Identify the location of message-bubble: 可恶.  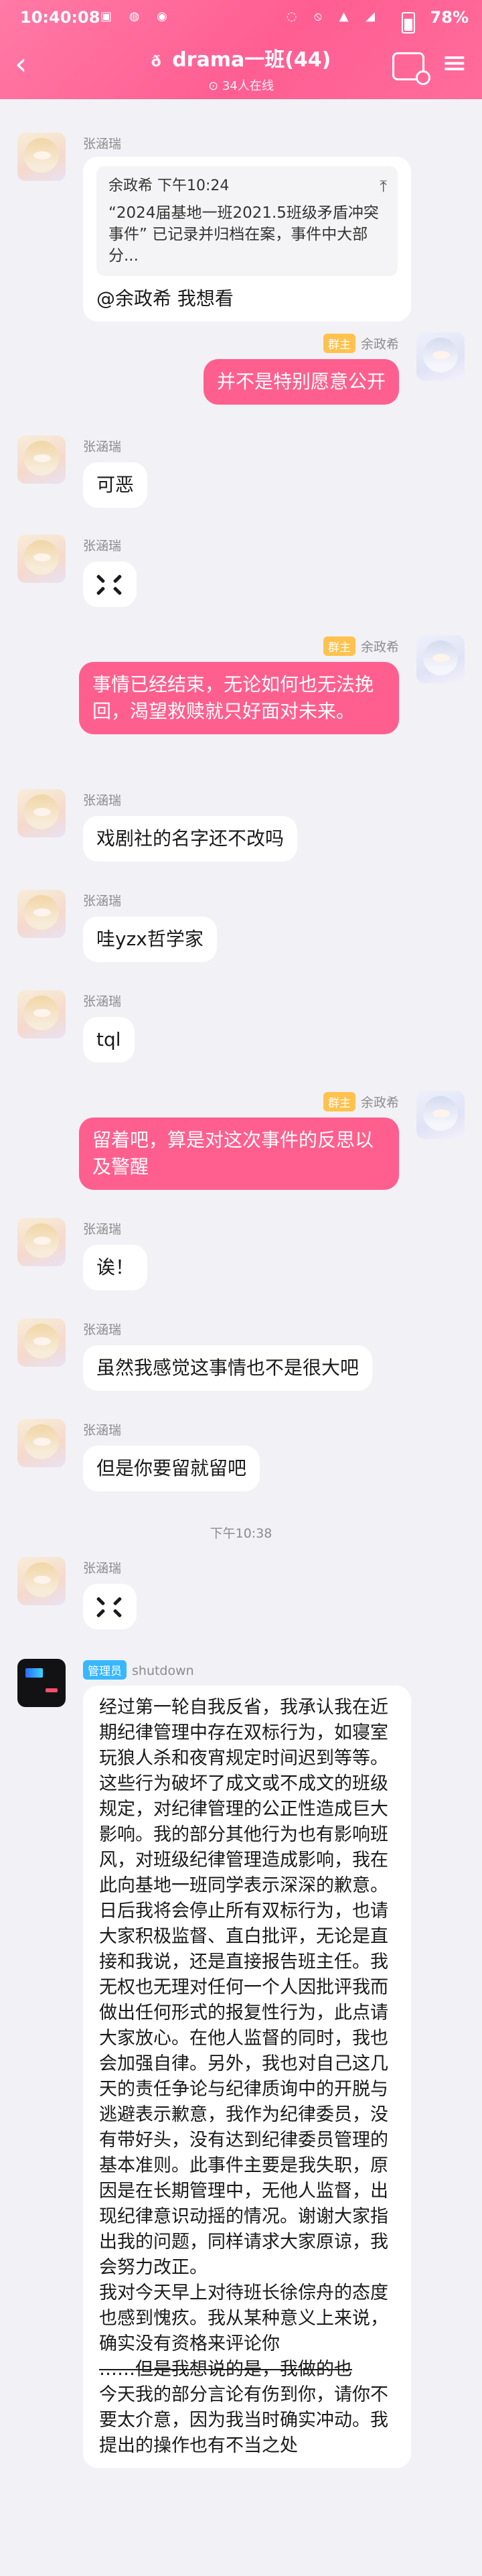
(115, 485).